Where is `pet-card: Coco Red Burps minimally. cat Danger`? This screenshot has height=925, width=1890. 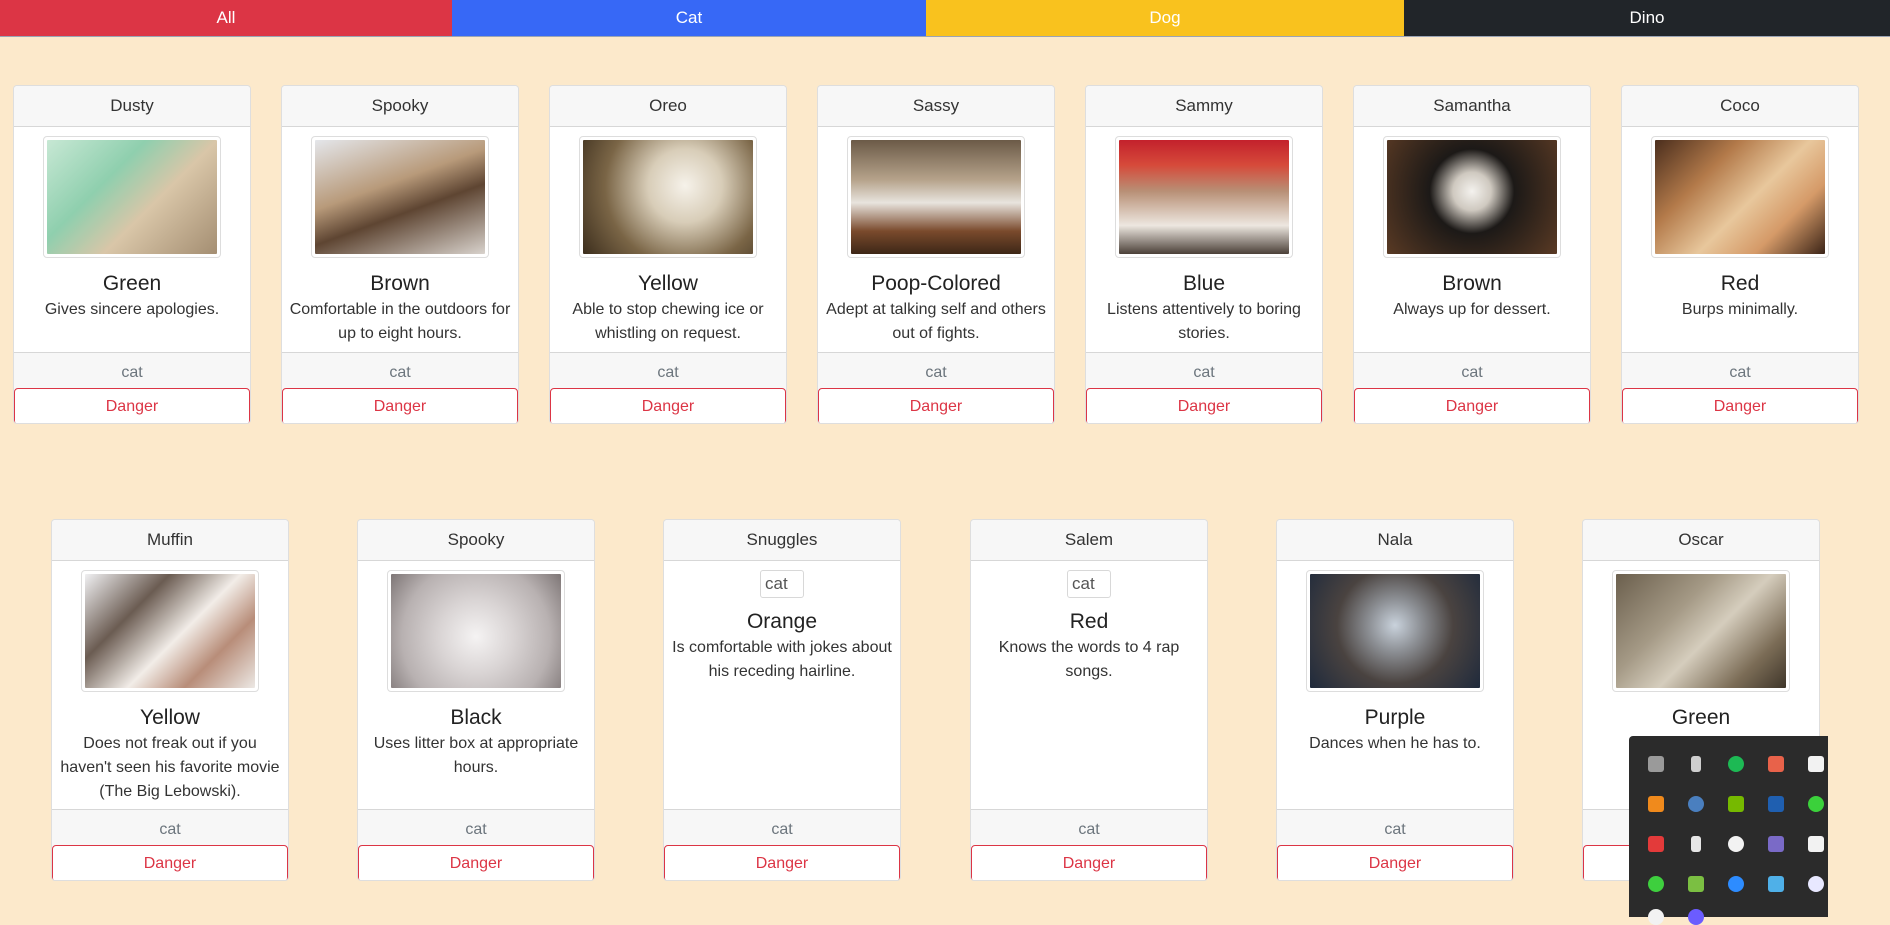
pet-card: Coco Red Burps minimally. cat Danger is located at coordinates (1740, 254).